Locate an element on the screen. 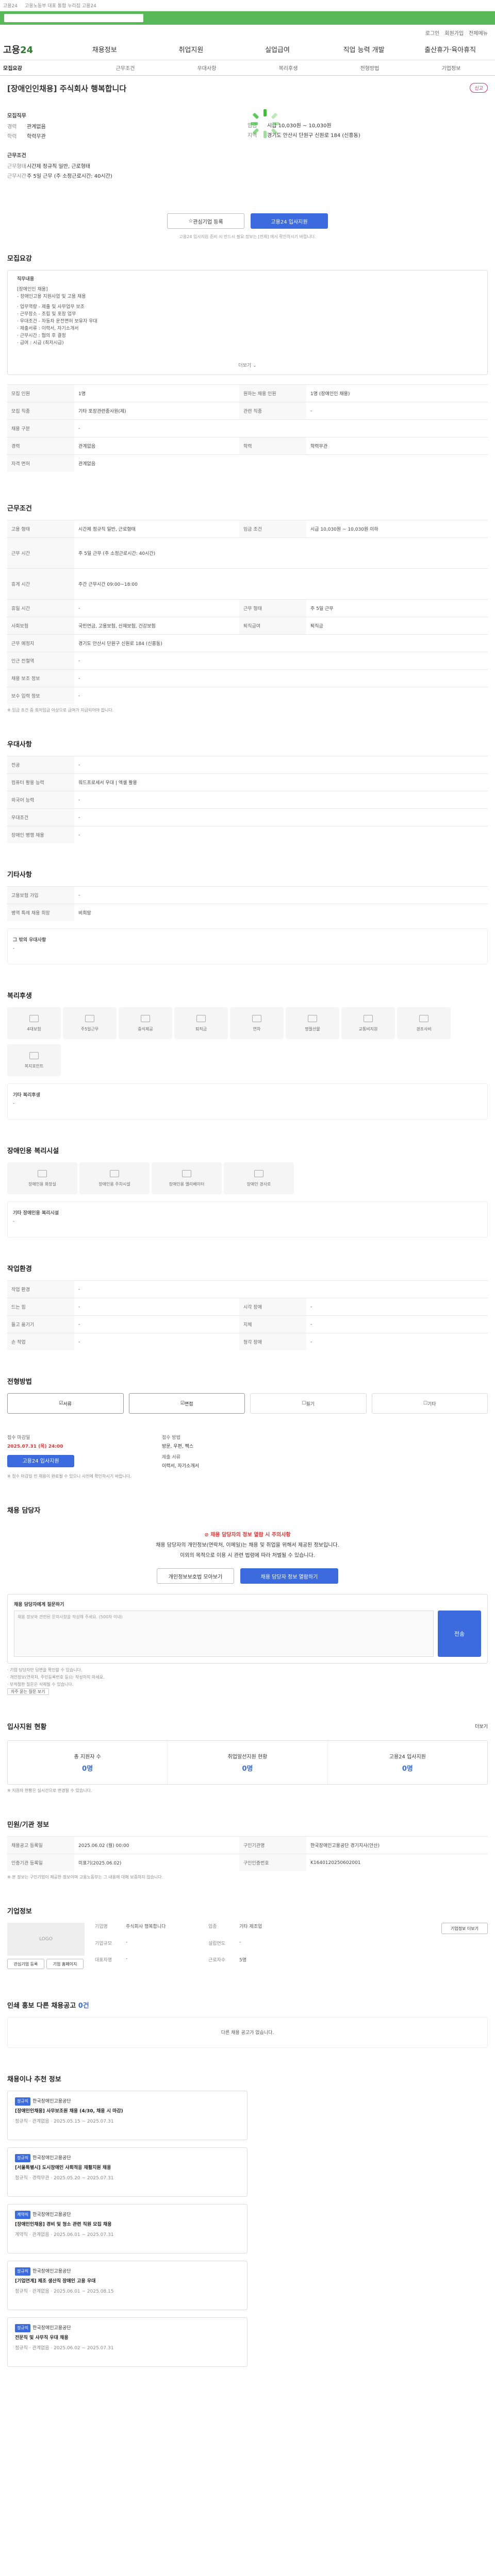 Image resolution: width=495 pixels, height=2576 pixels. welfare-item: 연차 is located at coordinates (257, 1023).